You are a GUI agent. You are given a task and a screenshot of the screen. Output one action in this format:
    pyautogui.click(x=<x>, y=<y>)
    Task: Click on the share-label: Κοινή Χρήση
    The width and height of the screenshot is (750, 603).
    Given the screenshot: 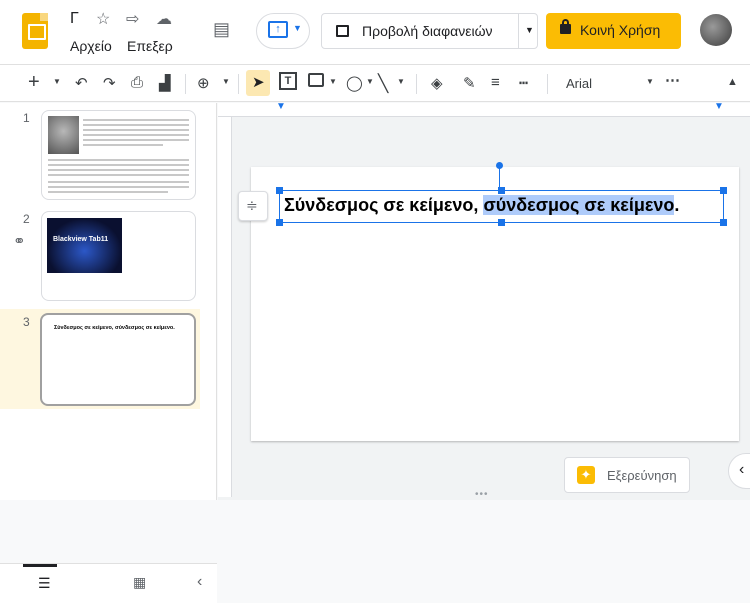 What is the action you would take?
    pyautogui.click(x=620, y=30)
    